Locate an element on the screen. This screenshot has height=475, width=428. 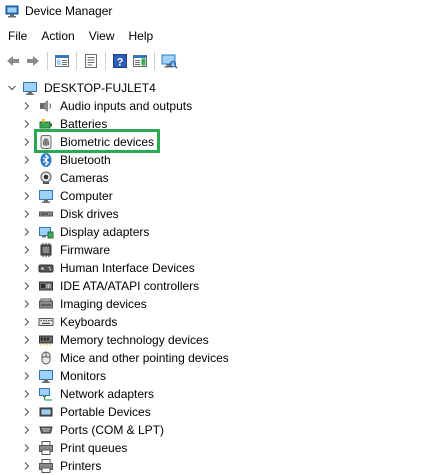
bluetooth-icon is located at coordinates (46, 160).